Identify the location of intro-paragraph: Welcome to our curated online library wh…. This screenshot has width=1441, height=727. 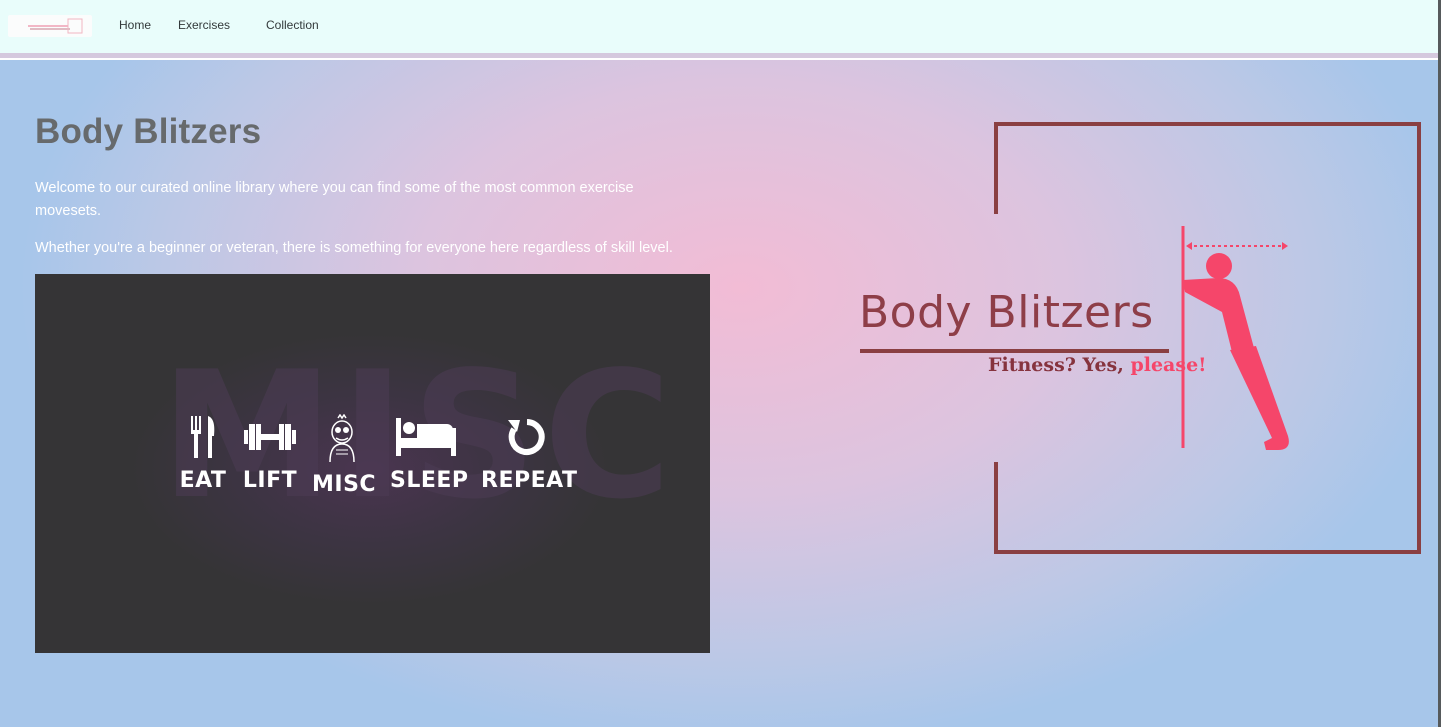
(334, 199).